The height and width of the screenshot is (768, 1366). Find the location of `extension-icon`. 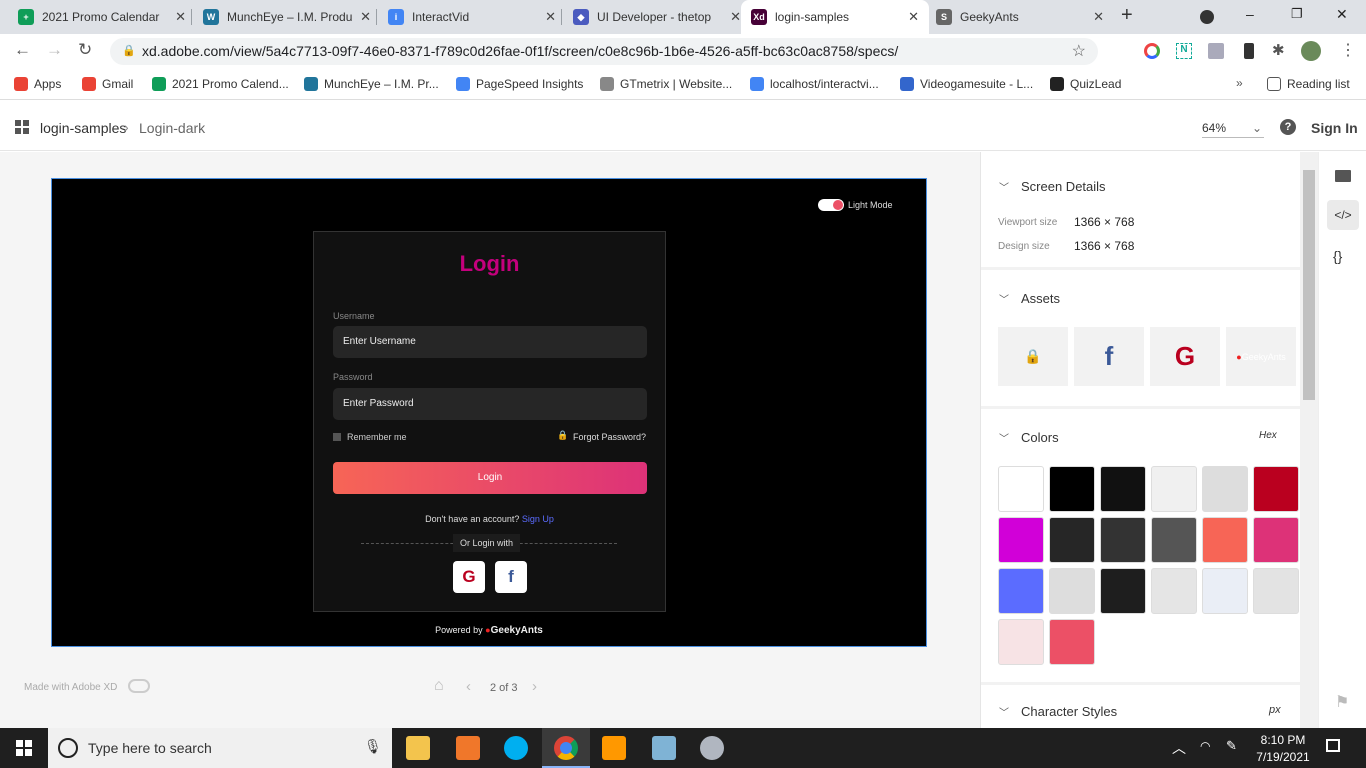

extension-icon is located at coordinates (1152, 51).